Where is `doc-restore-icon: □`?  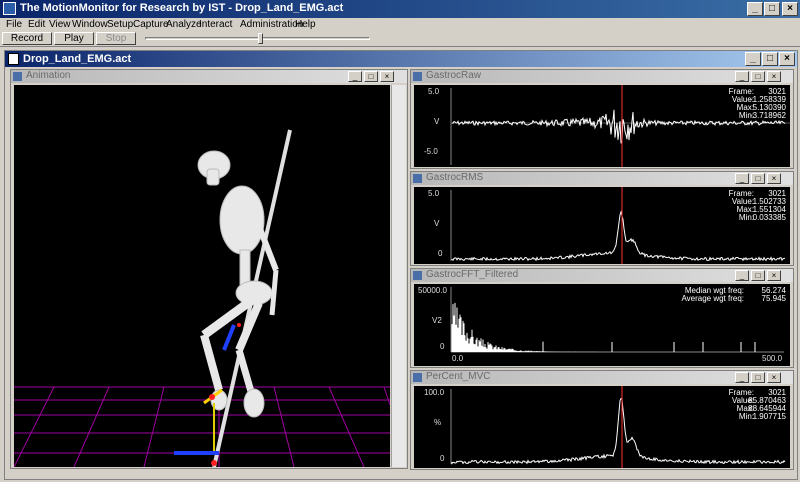
doc-restore-icon: □ is located at coordinates (770, 59).